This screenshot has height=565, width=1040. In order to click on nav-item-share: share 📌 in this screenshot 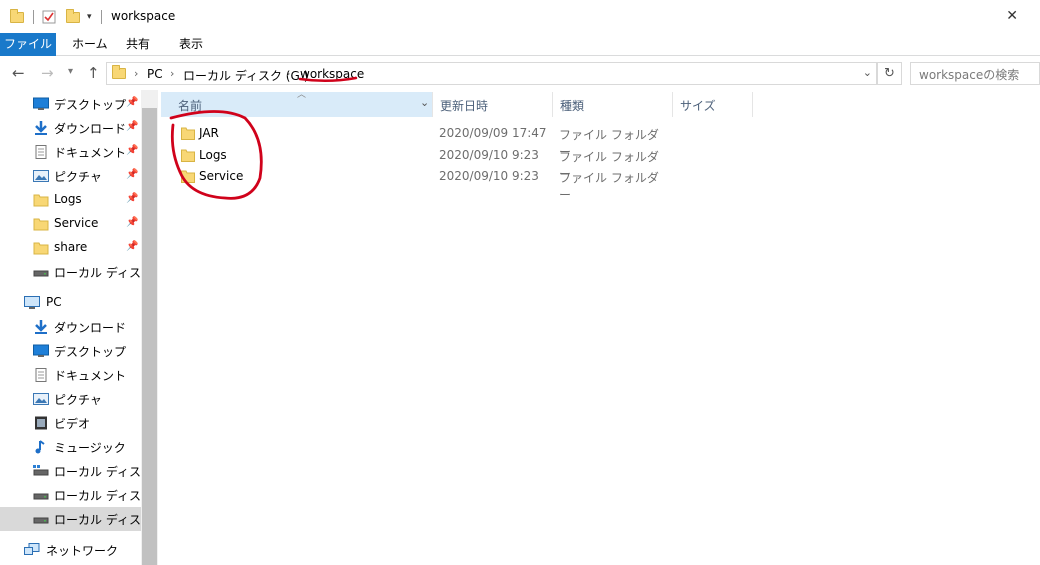, I will do `click(70, 248)`.